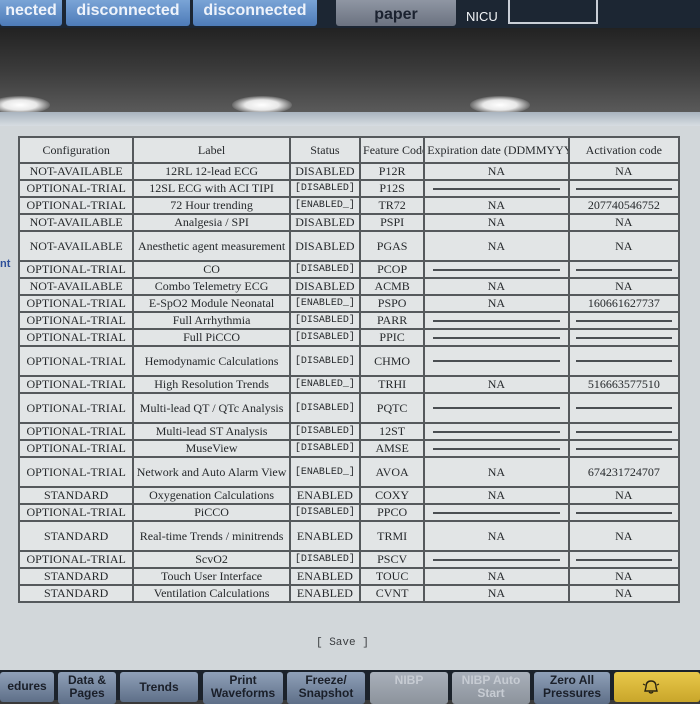 This screenshot has width=700, height=704. I want to click on label-cell: Combo Telemetry ECG, so click(211, 286).